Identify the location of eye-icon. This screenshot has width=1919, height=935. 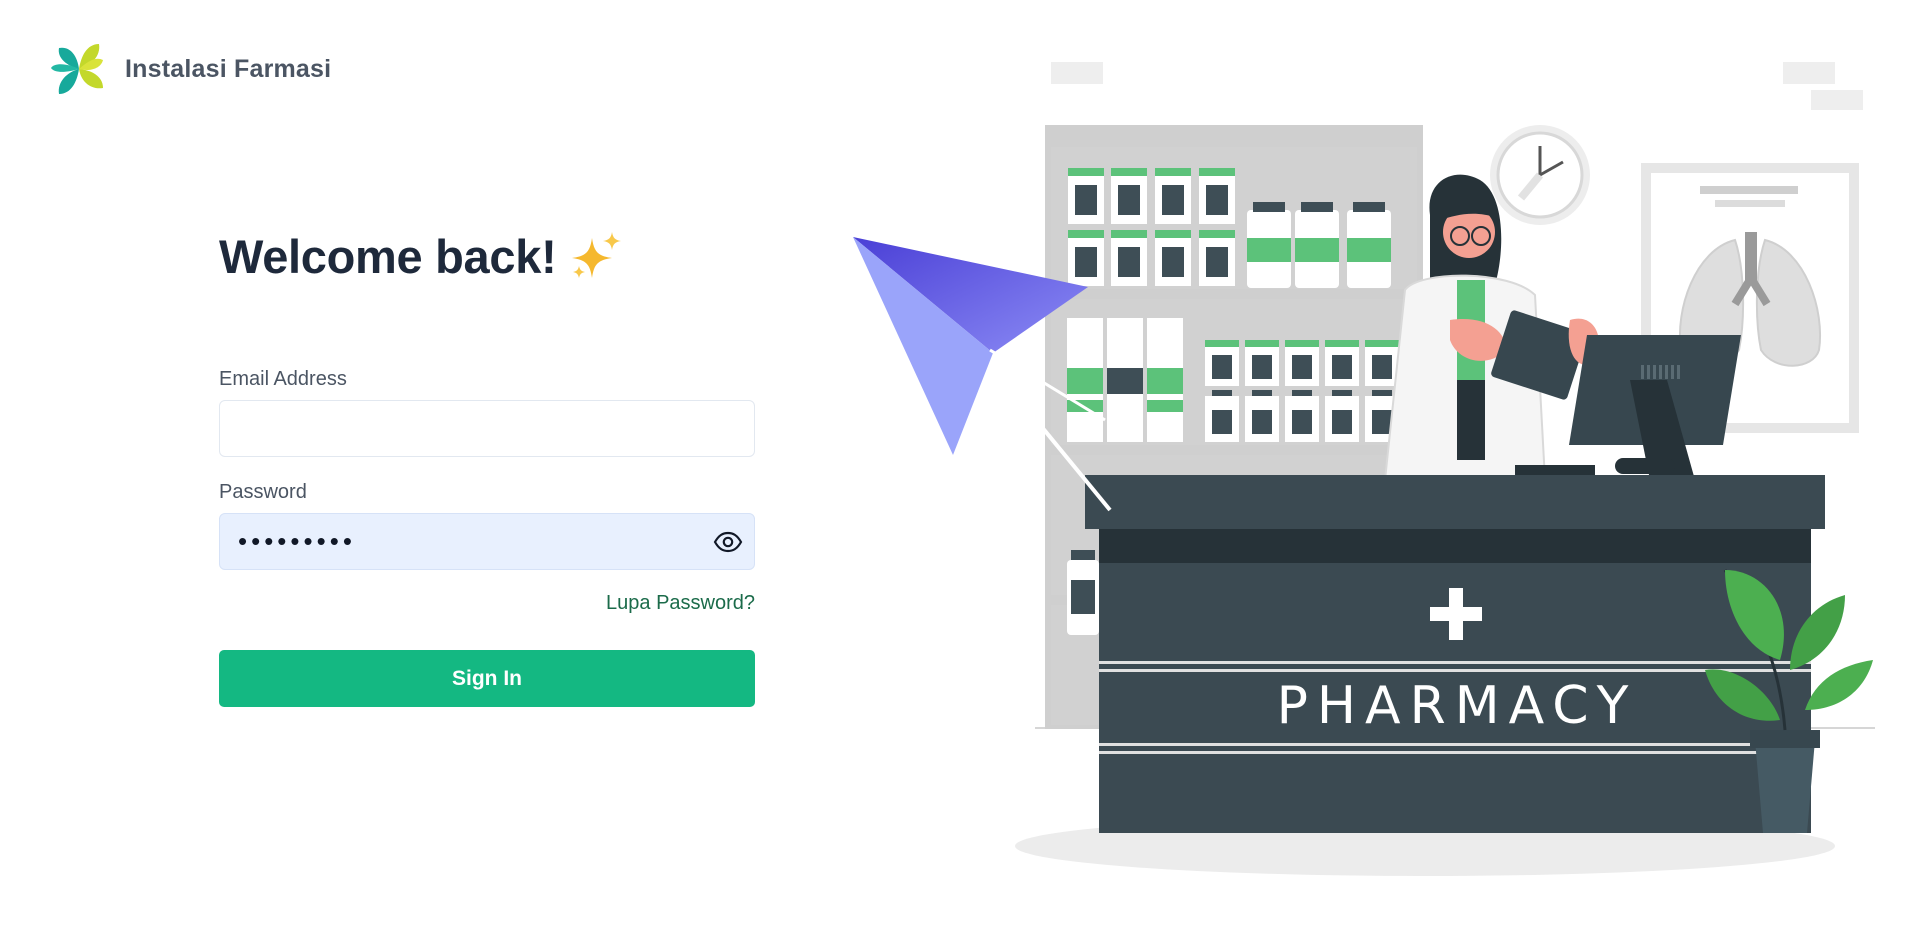
(728, 542).